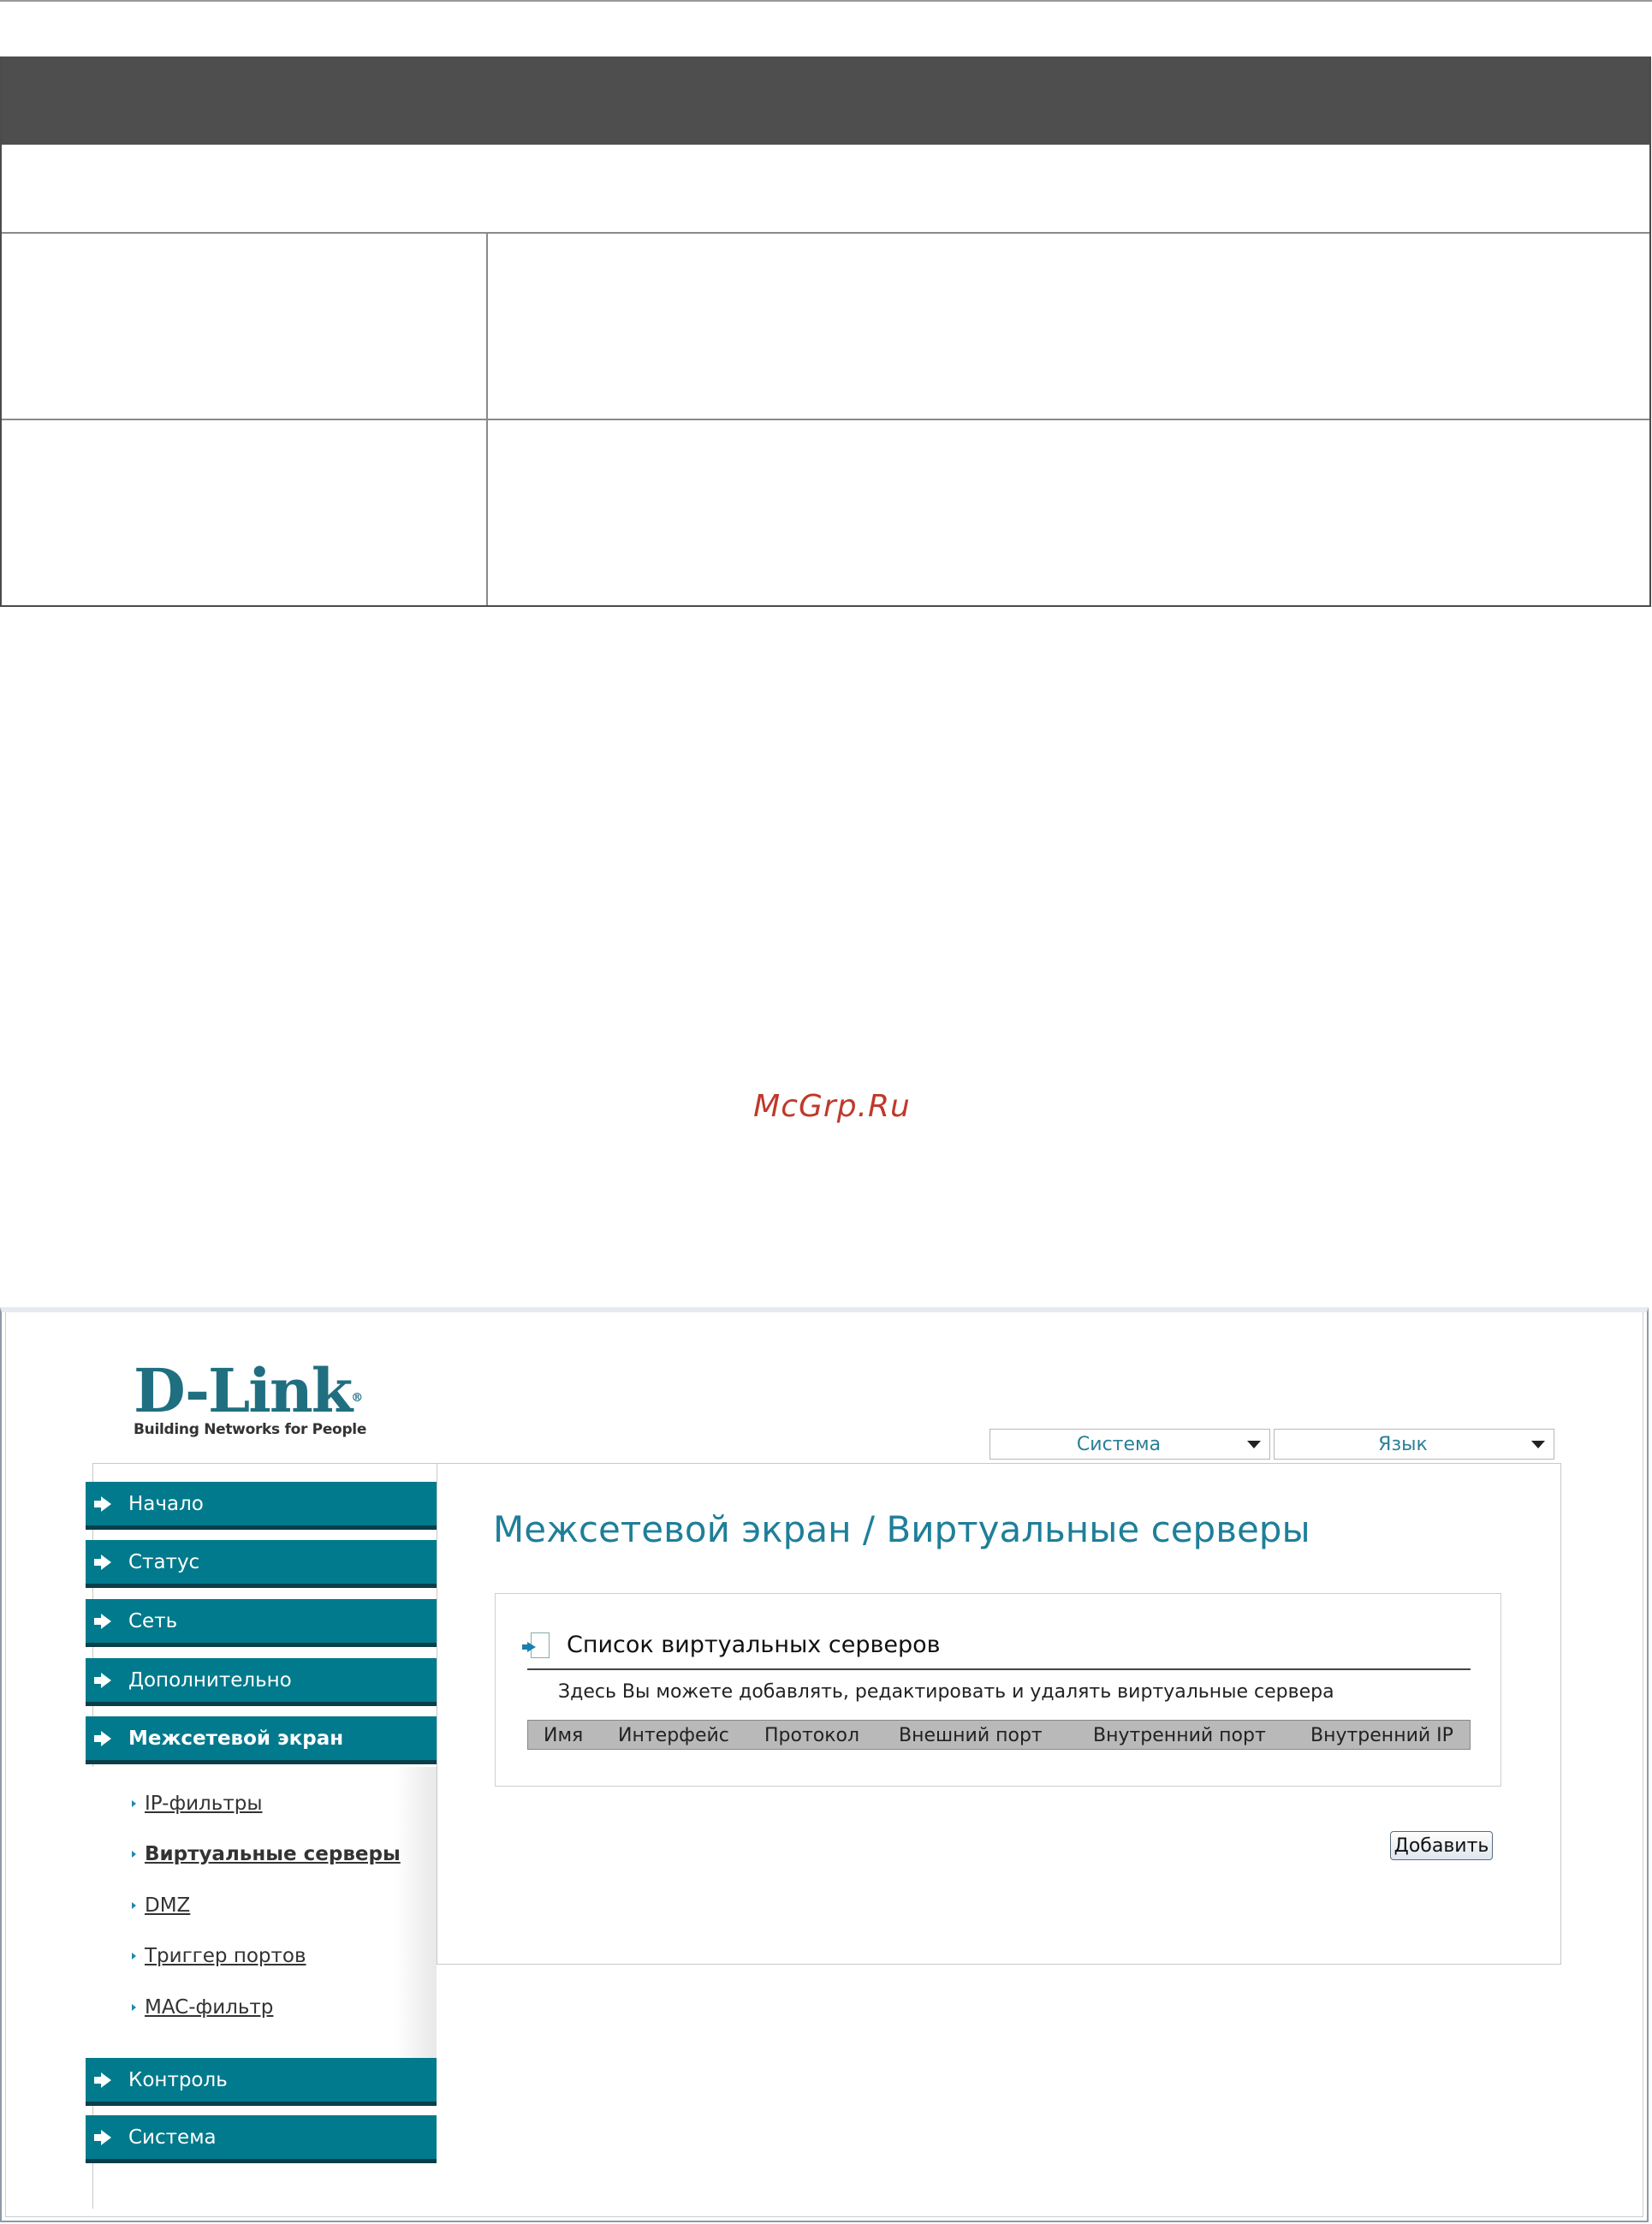 Image resolution: width=1652 pixels, height=2224 pixels. What do you see at coordinates (261, 1506) in the screenshot?
I see `sidebar-item-start: Начало` at bounding box center [261, 1506].